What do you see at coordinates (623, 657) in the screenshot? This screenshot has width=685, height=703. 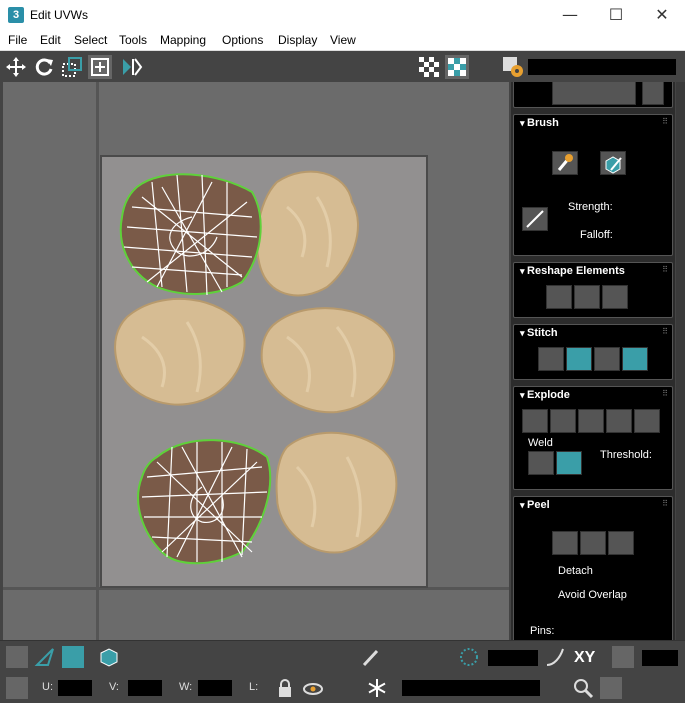 I see `coordinates-icon` at bounding box center [623, 657].